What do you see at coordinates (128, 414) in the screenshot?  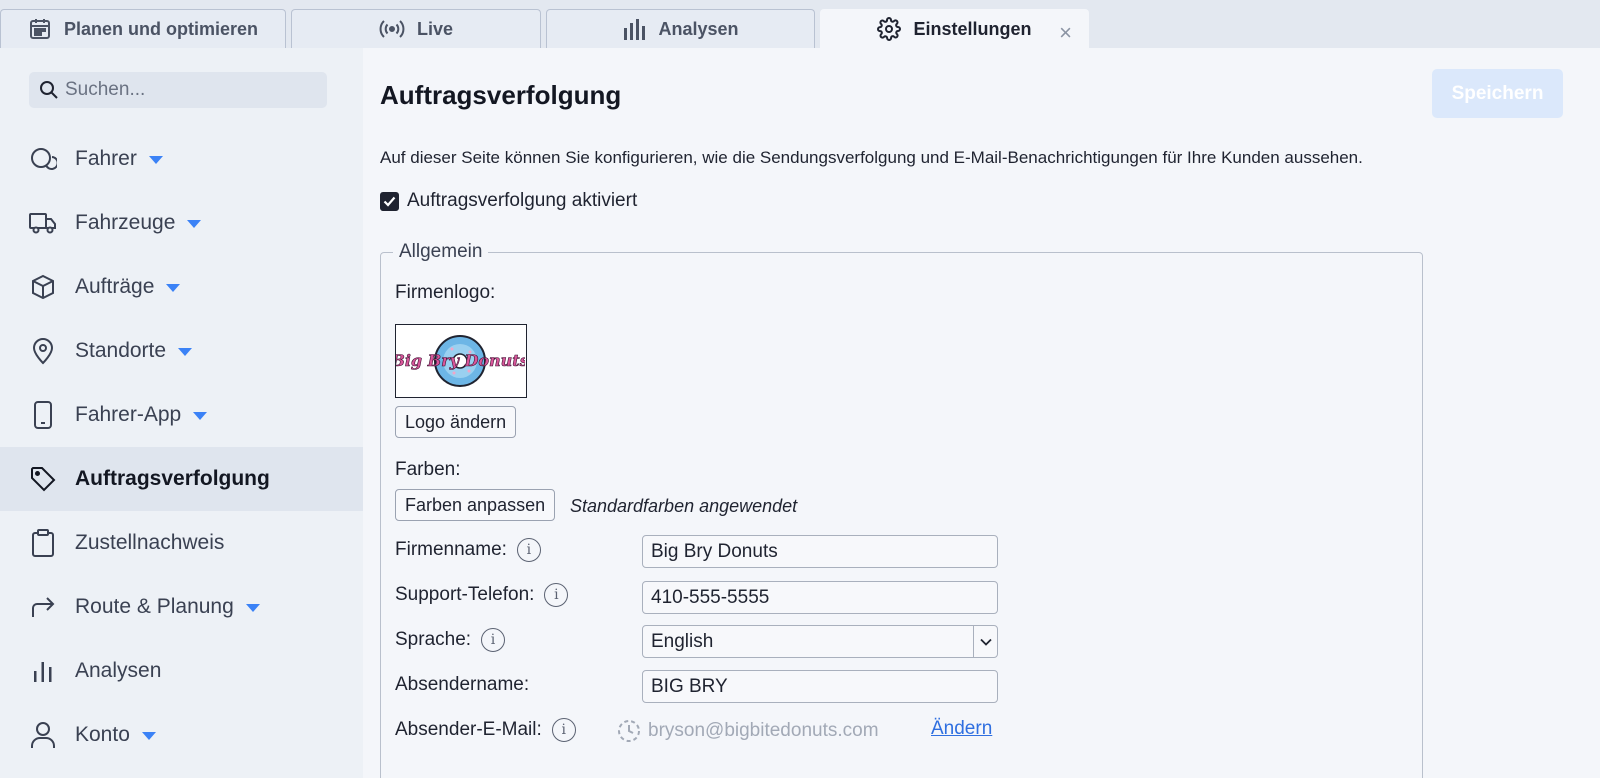 I see `sidebar-item-label: Fahrer-App` at bounding box center [128, 414].